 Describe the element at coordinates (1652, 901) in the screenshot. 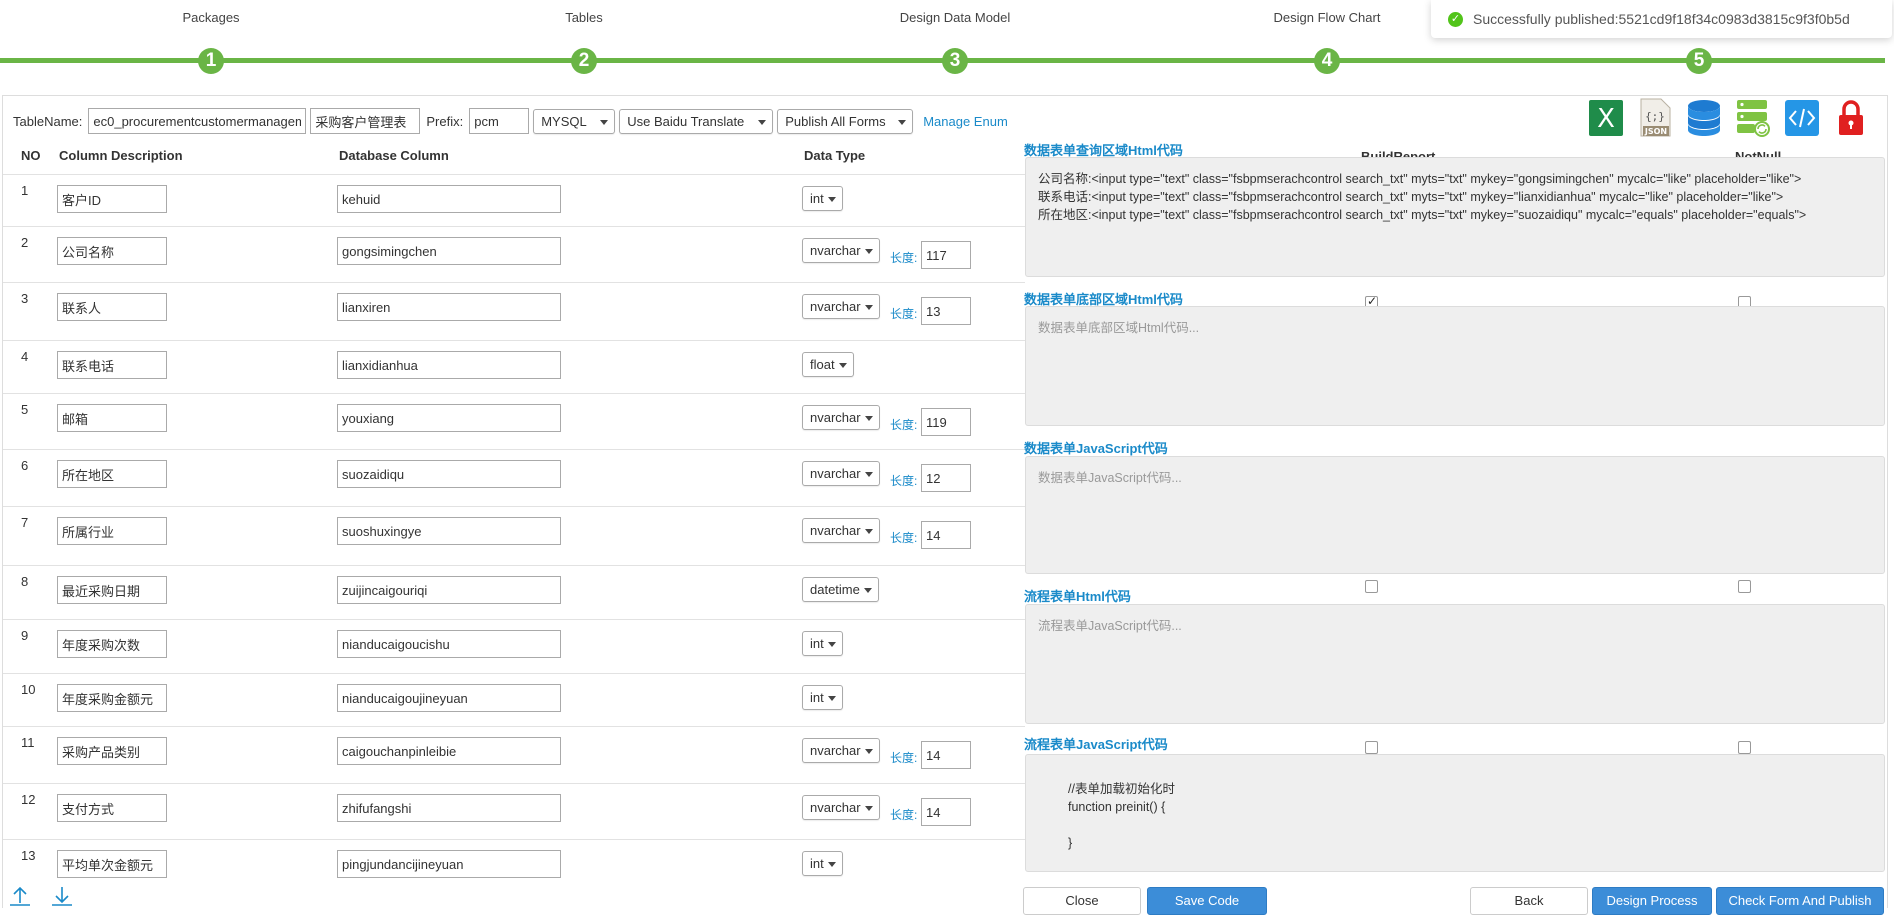

I see `design-process-button: Design Process` at that location.